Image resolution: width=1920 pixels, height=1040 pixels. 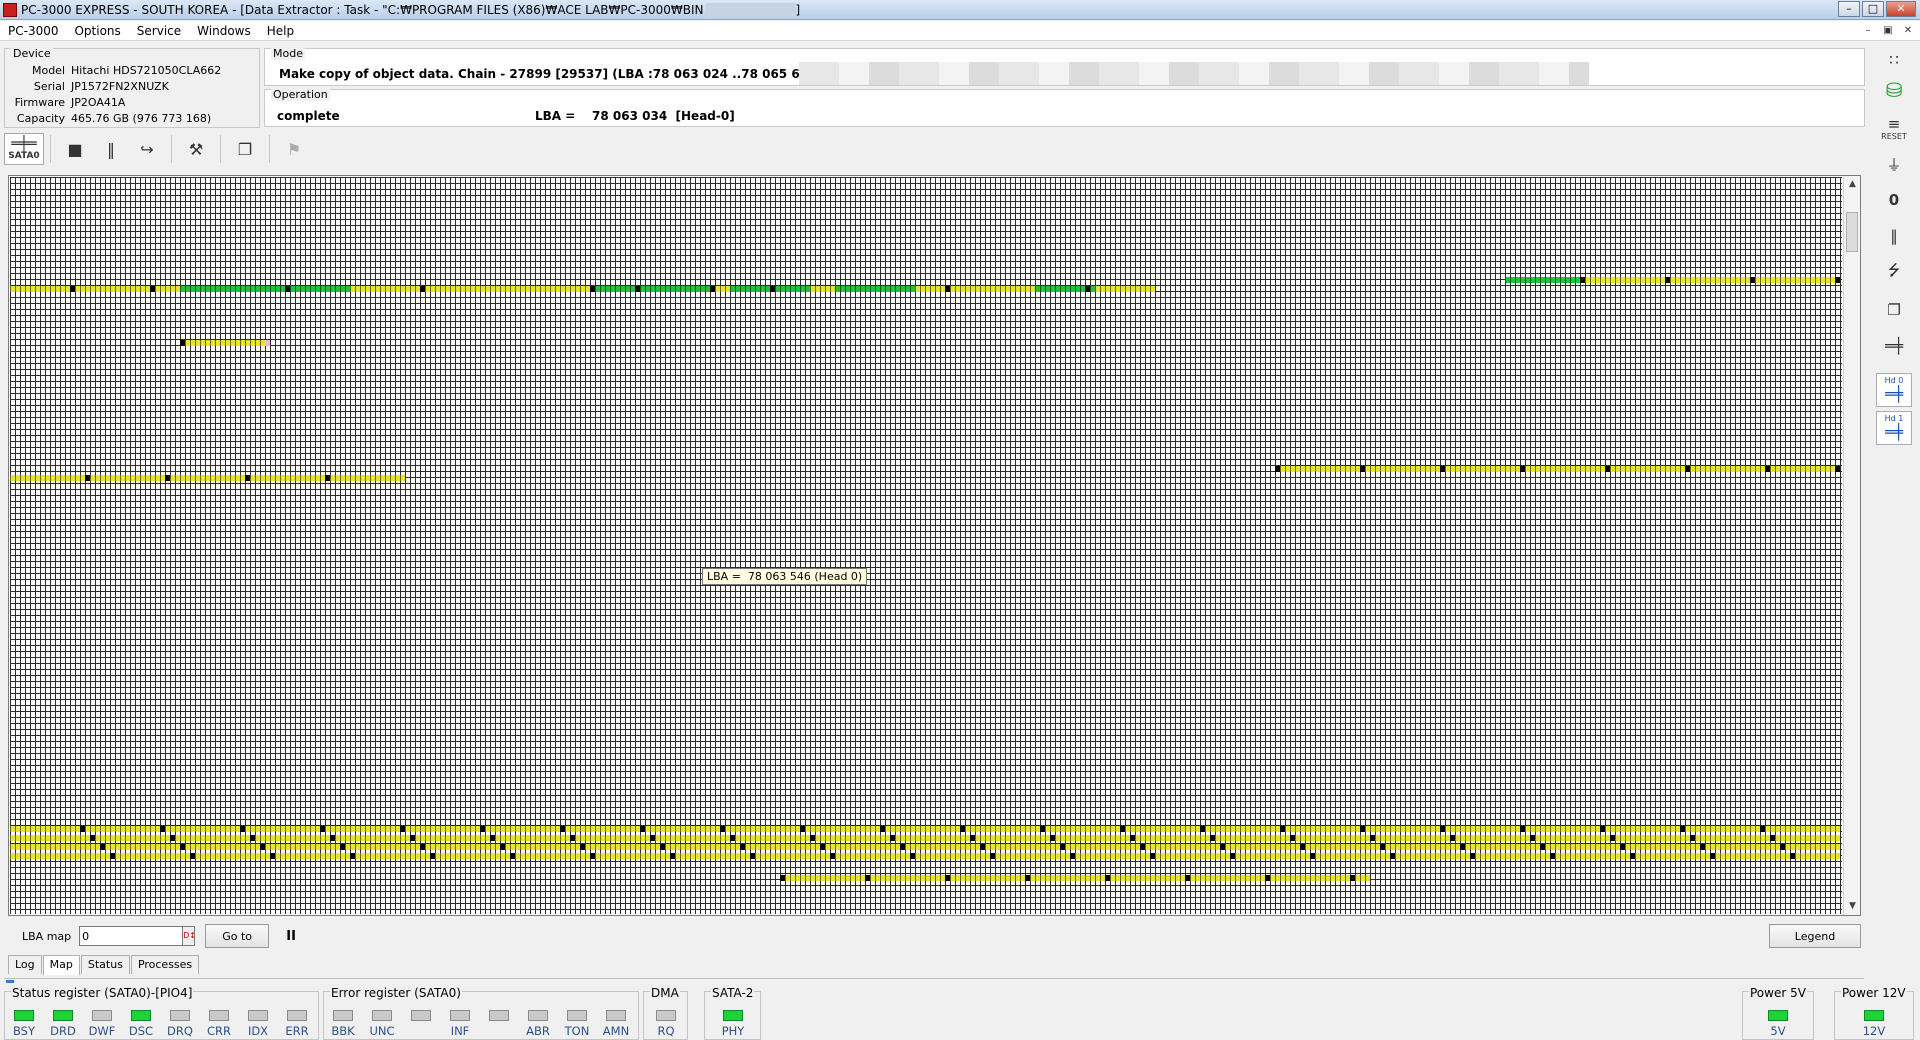 What do you see at coordinates (141, 1024) in the screenshot?
I see `led-dsc: DSC` at bounding box center [141, 1024].